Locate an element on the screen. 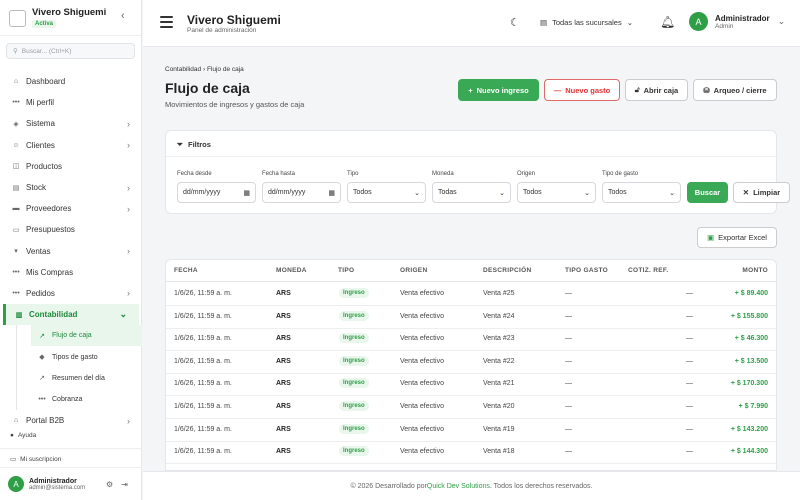 The width and height of the screenshot is (800, 500). user-name: Administrador is located at coordinates (53, 481).